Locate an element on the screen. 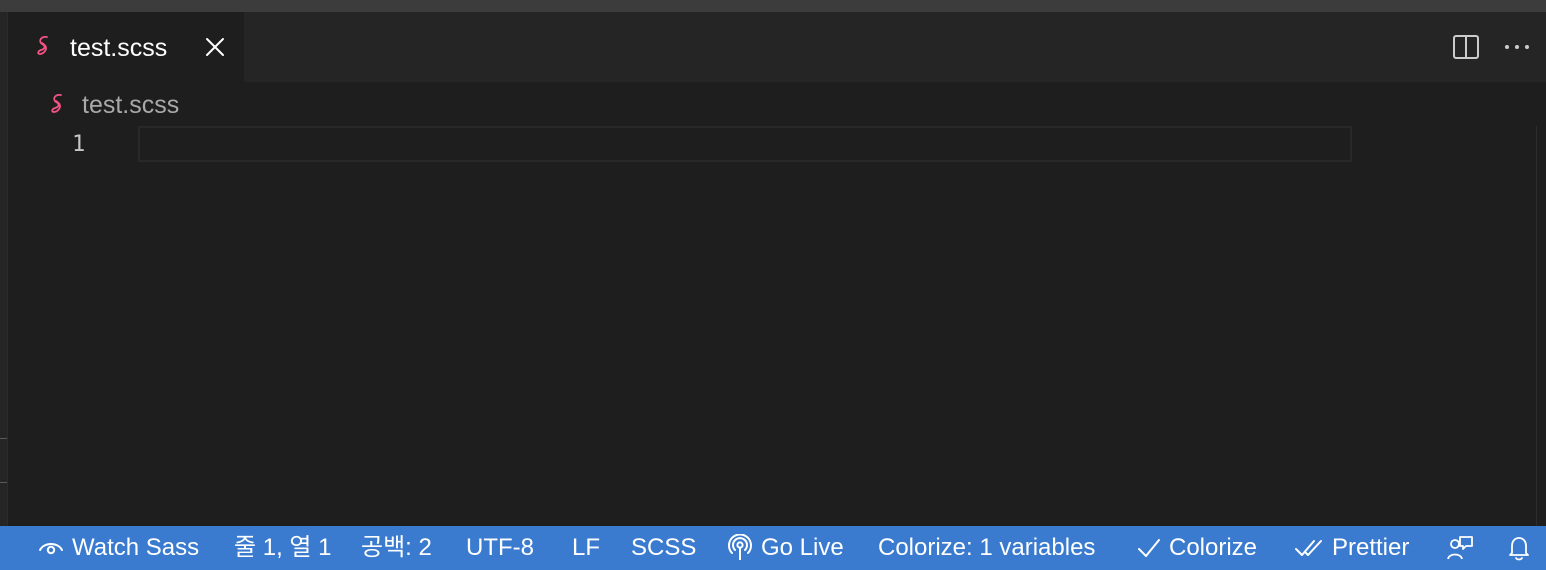 The width and height of the screenshot is (1546, 570). indentation-label: 공백: 2 is located at coordinates (396, 547).